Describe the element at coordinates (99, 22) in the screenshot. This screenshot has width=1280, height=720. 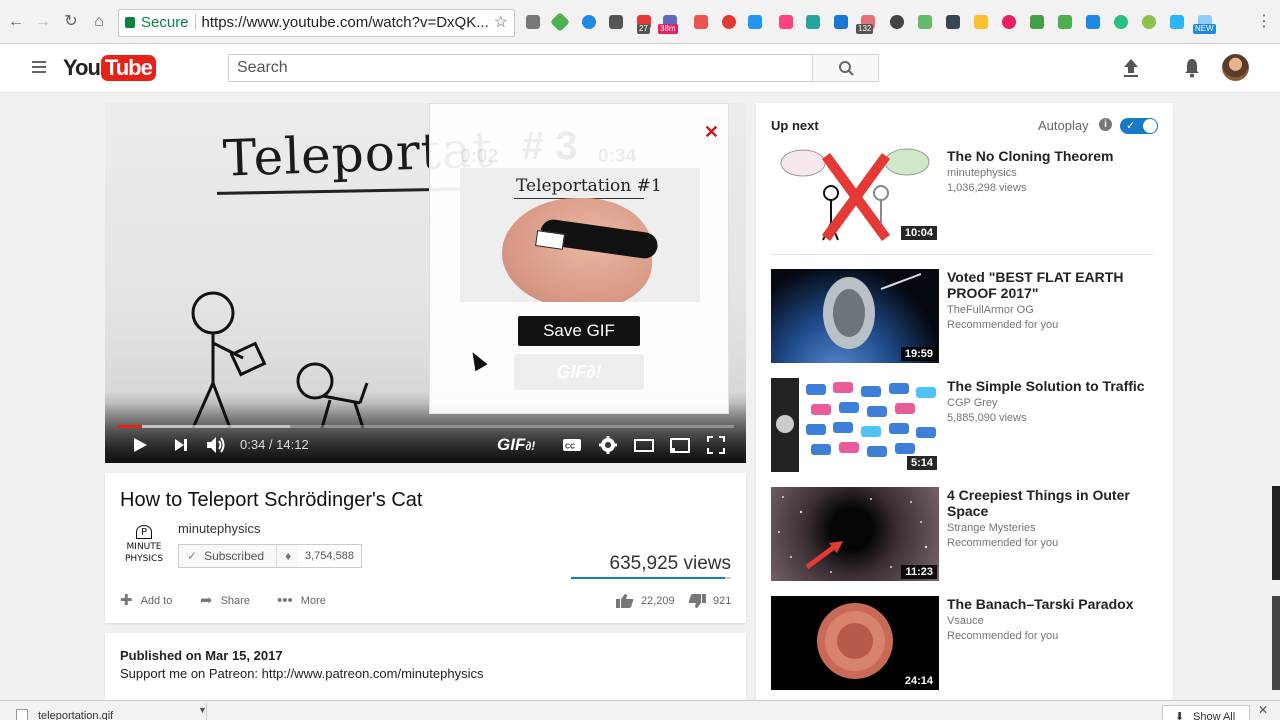
I see `home-icon: ⌂` at that location.